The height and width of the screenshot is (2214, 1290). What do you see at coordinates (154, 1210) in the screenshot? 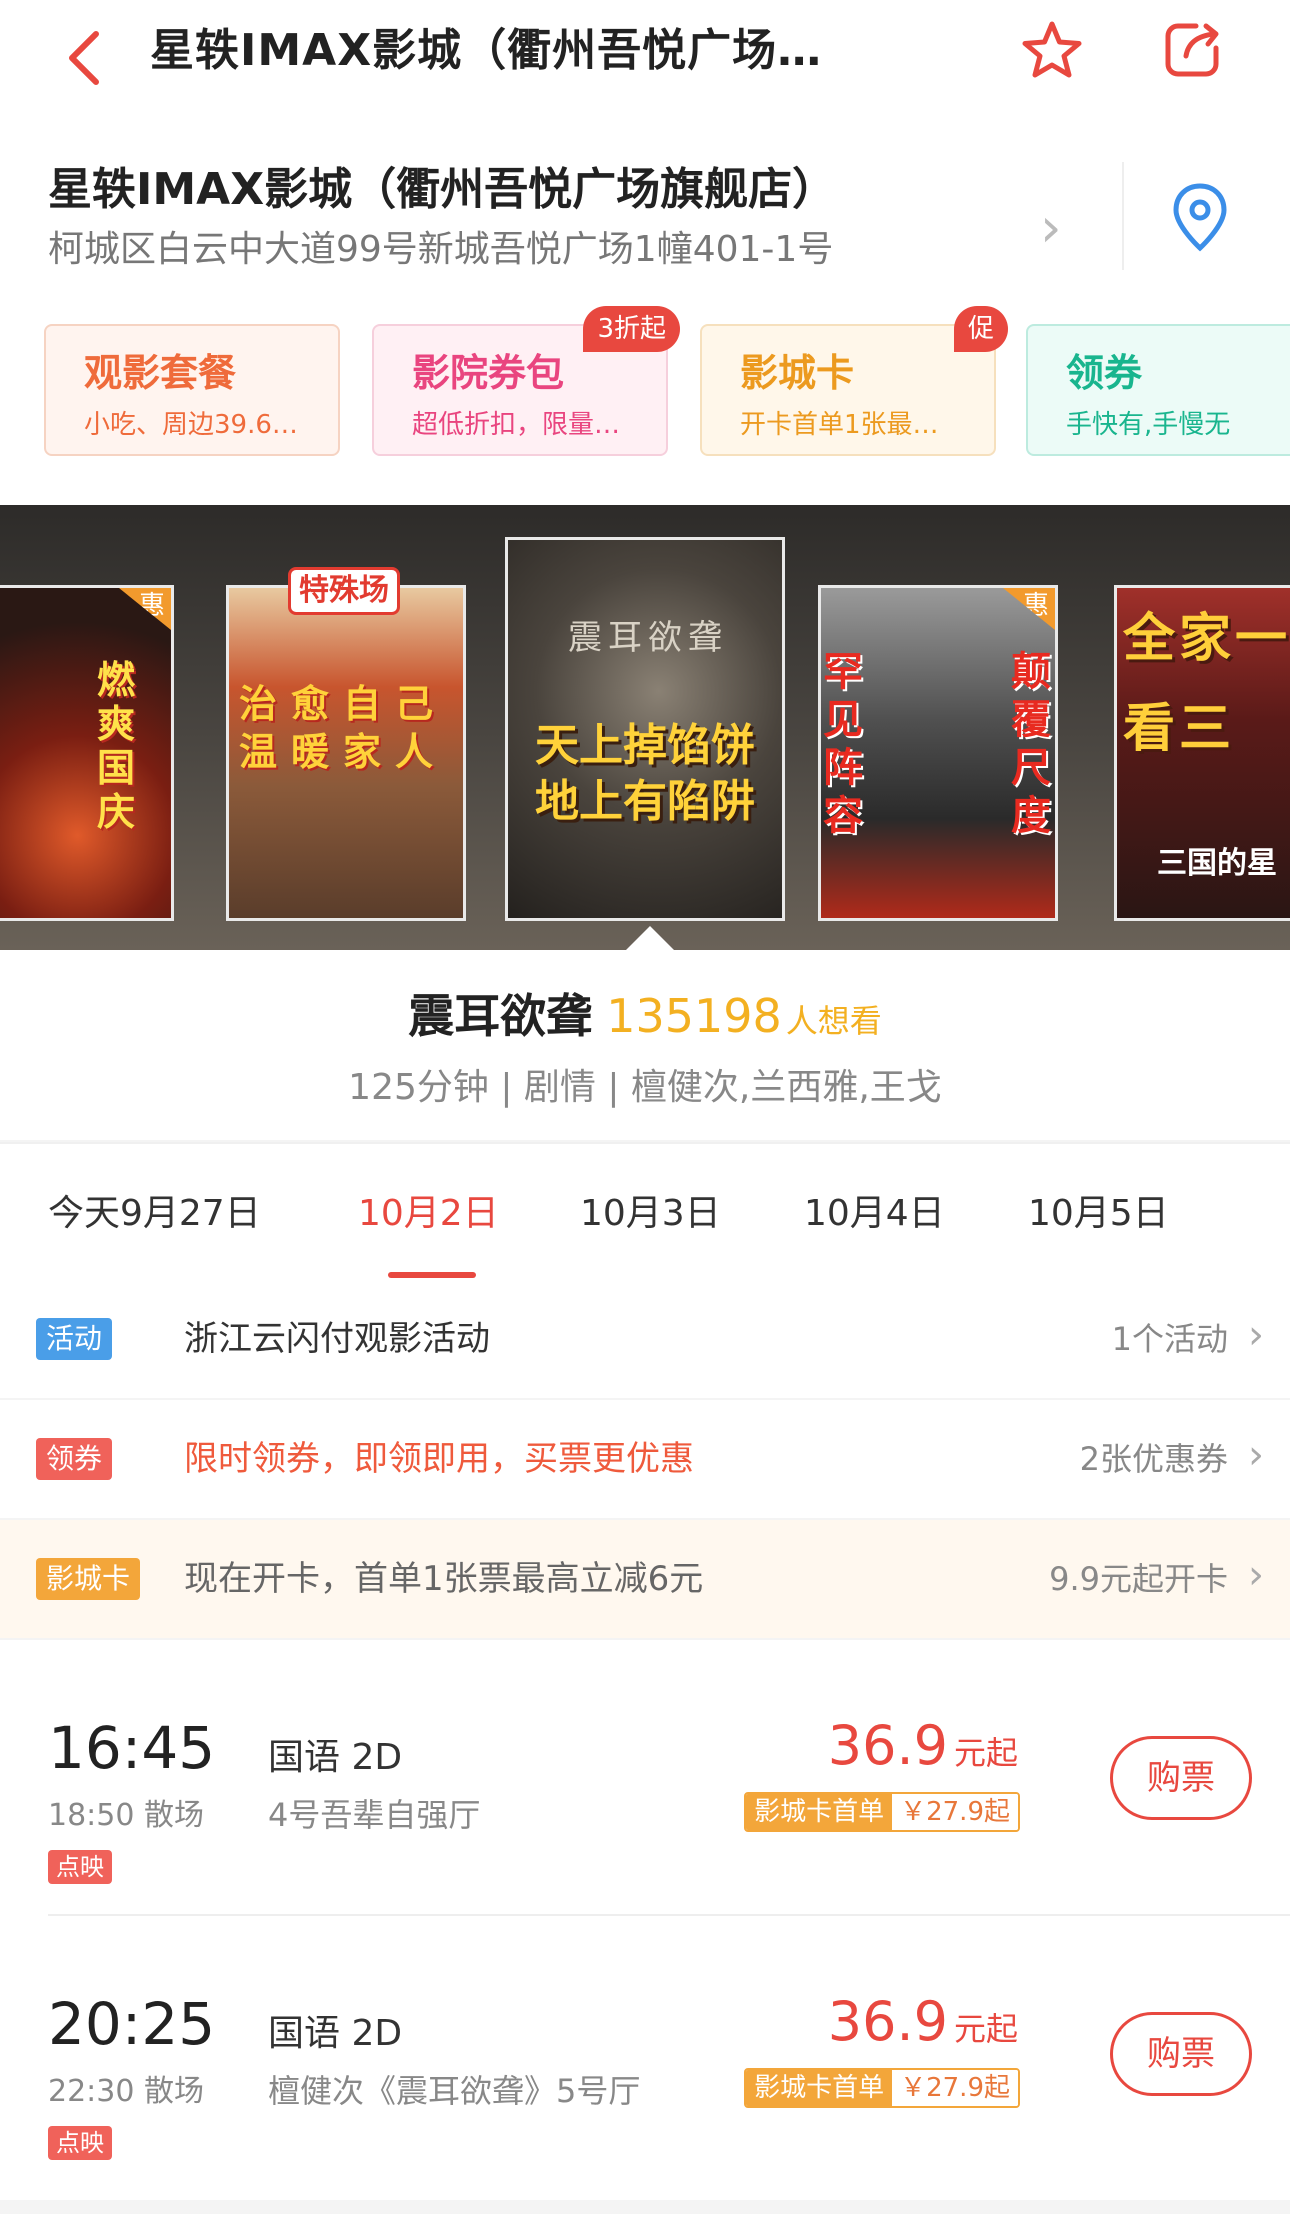
I see `date-tab: 今天9月27日` at bounding box center [154, 1210].